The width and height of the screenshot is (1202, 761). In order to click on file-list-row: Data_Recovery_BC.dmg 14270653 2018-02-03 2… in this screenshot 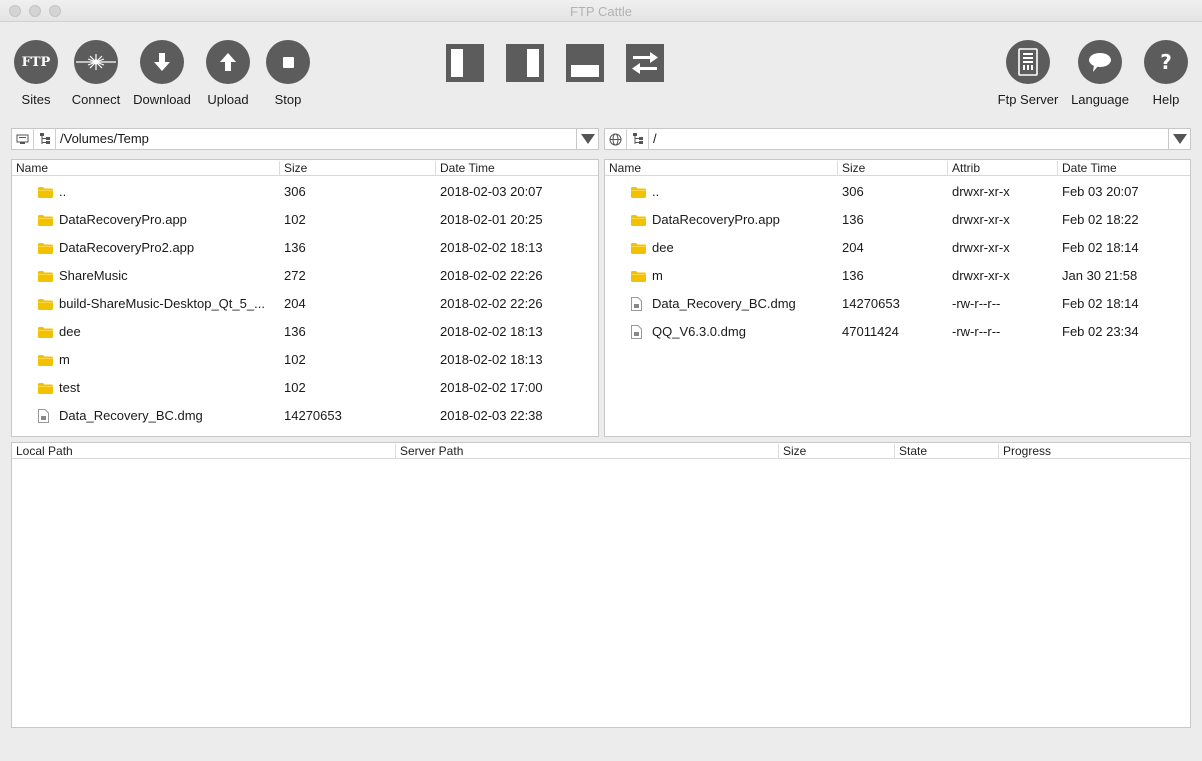, I will do `click(305, 416)`.